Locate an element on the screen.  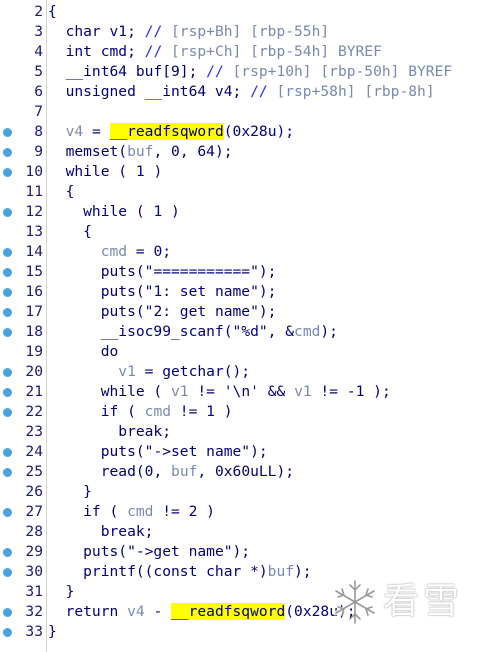
code-text: int cmd; // [rsp+Ch] [rbp-54h] BYREF is located at coordinates (215, 52).